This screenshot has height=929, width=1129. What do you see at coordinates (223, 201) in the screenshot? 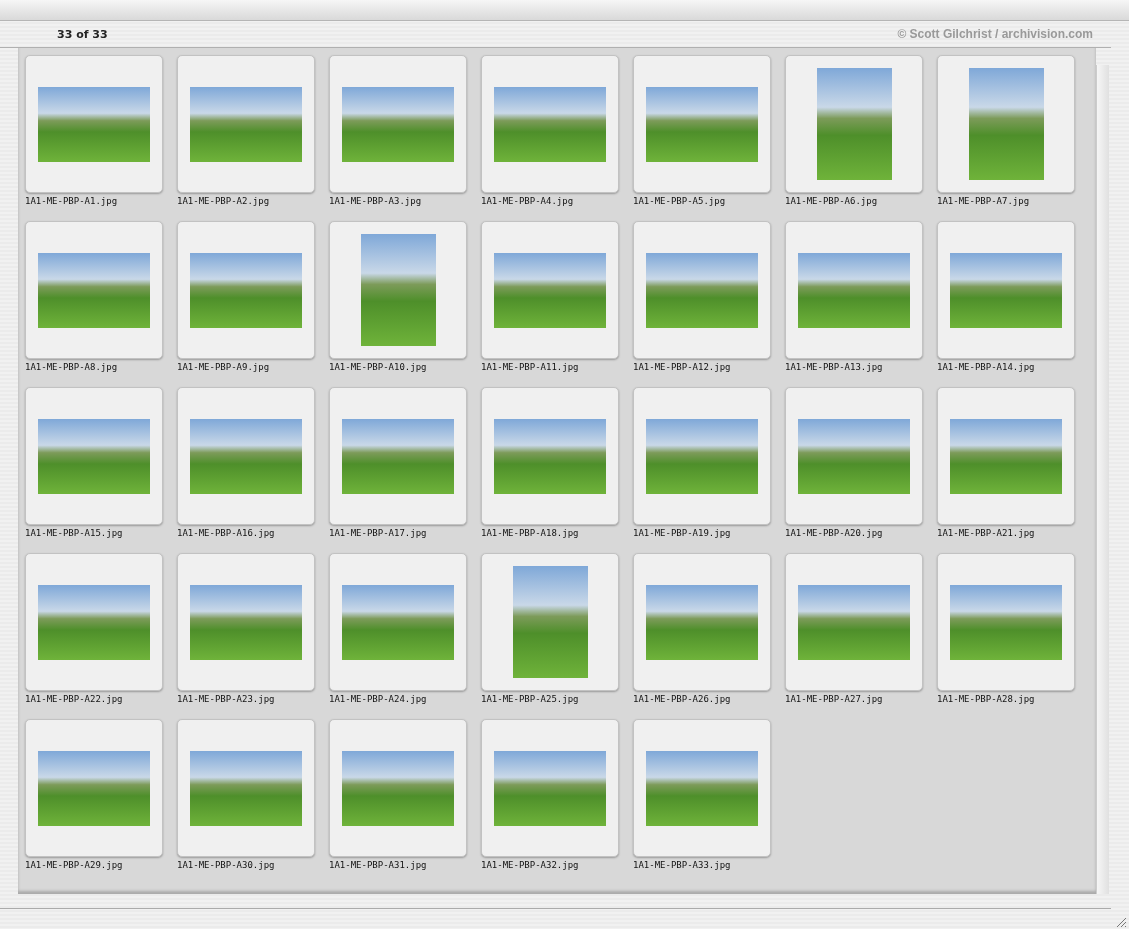
I see `file-name: 1A1-ME-PBP-A2.jpg` at bounding box center [223, 201].